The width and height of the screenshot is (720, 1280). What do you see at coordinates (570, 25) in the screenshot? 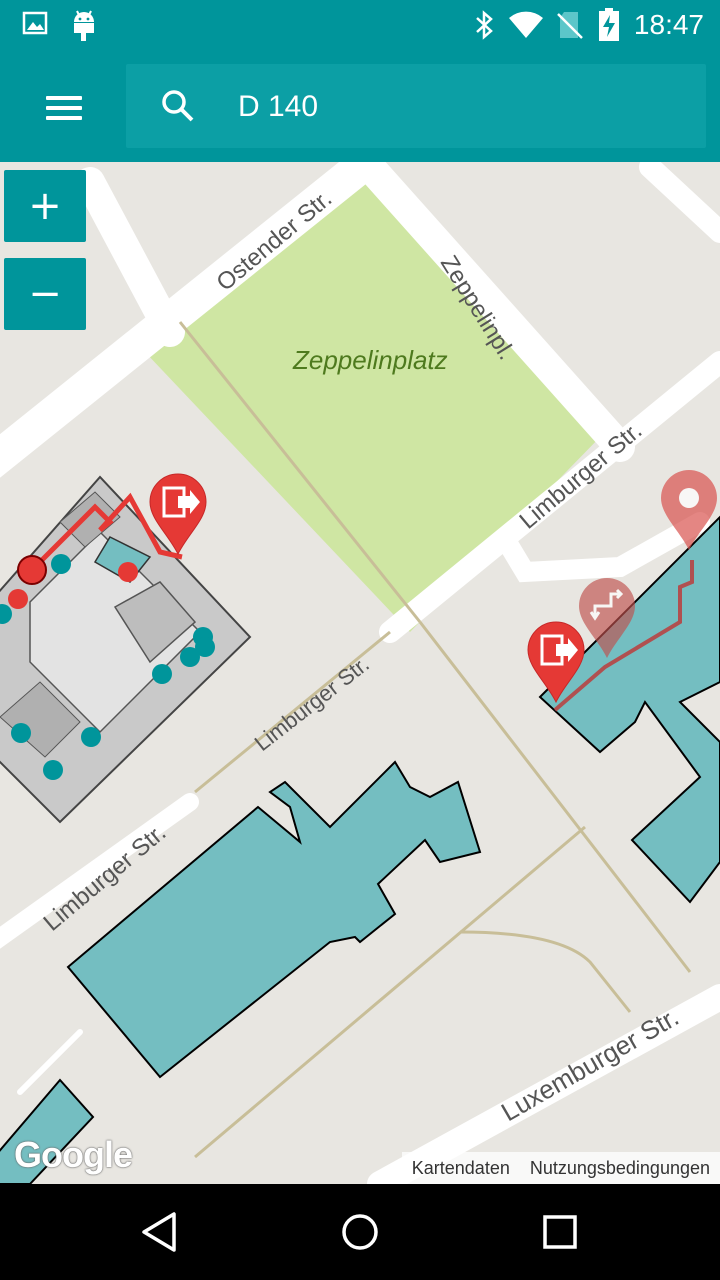
I see `no-sim-icon` at bounding box center [570, 25].